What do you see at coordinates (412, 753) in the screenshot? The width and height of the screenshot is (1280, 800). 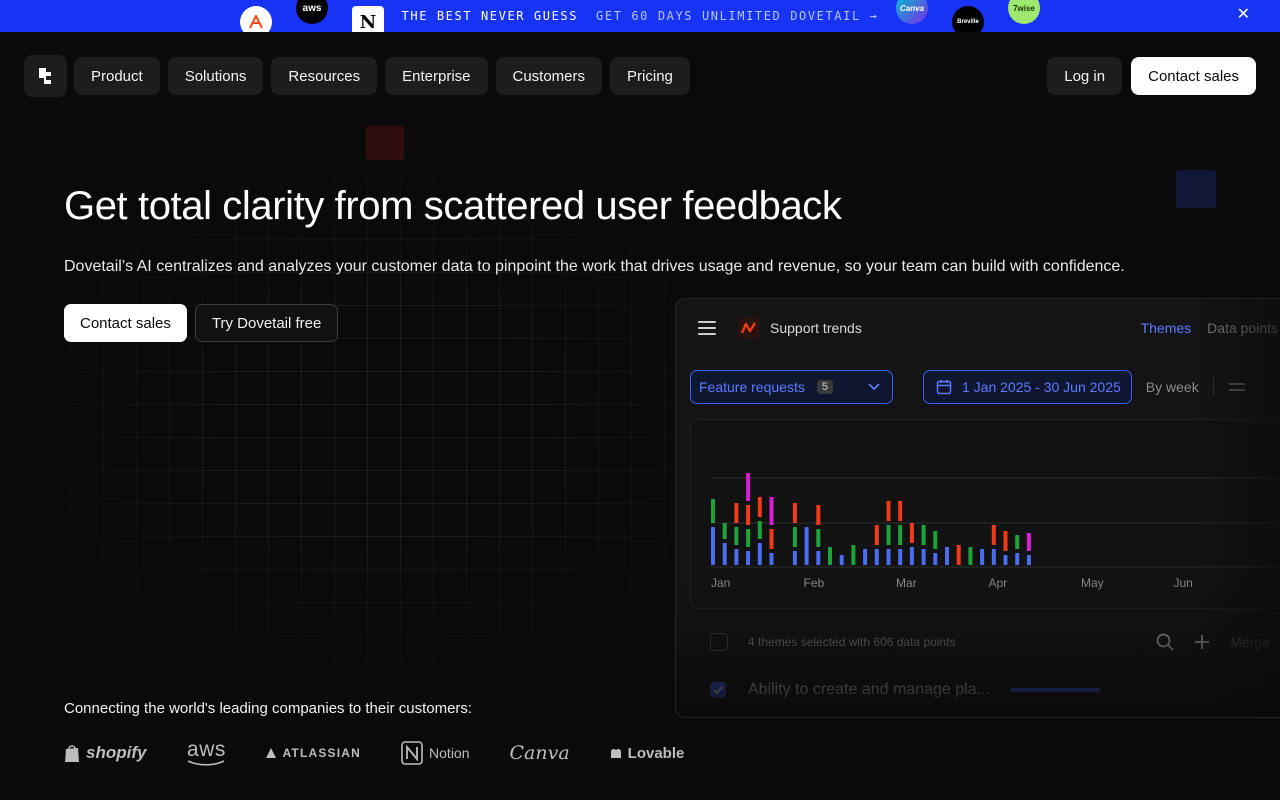 I see `notion-icon` at bounding box center [412, 753].